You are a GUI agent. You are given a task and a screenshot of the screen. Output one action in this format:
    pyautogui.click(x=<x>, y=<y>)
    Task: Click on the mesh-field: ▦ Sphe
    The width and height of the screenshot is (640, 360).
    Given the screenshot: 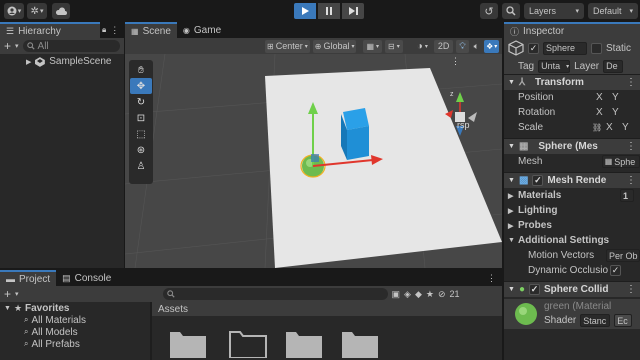 What is the action you would take?
    pyautogui.click(x=620, y=161)
    